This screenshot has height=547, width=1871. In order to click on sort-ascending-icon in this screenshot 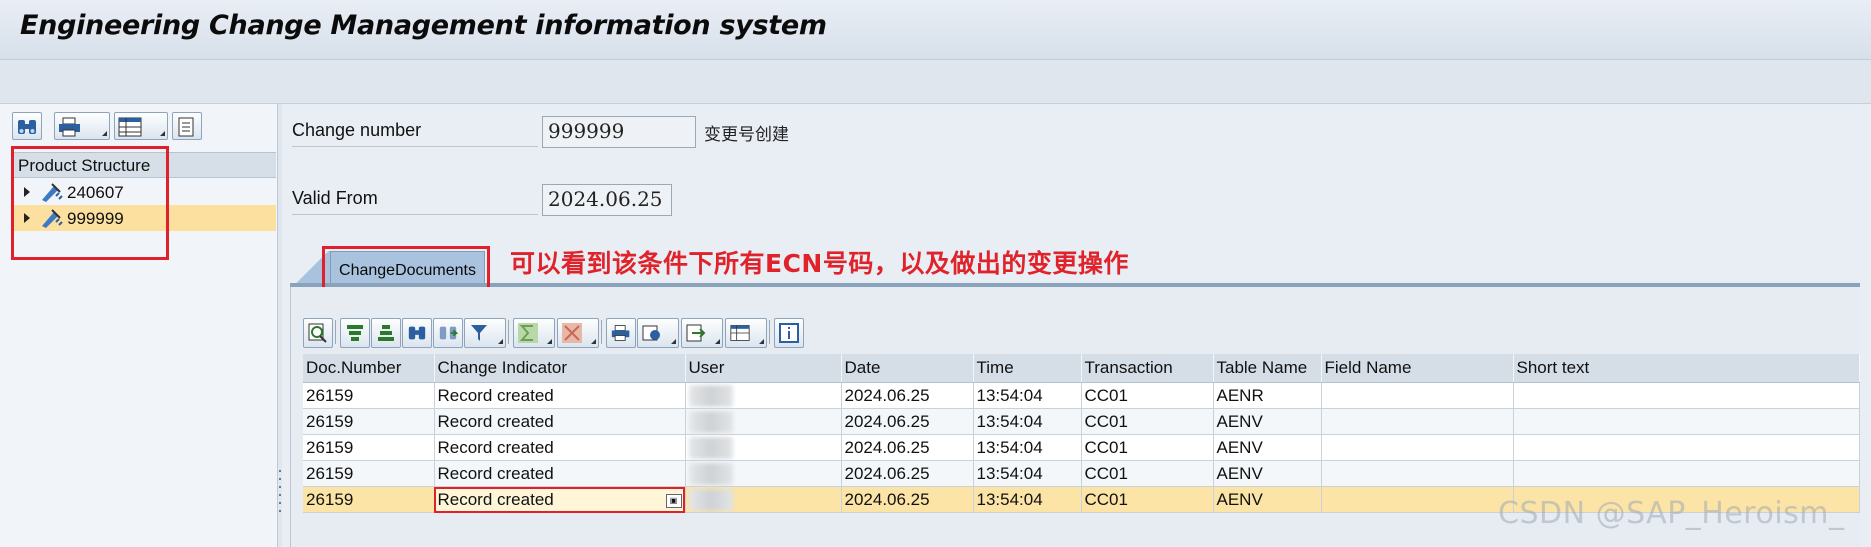, I will do `click(355, 333)`.